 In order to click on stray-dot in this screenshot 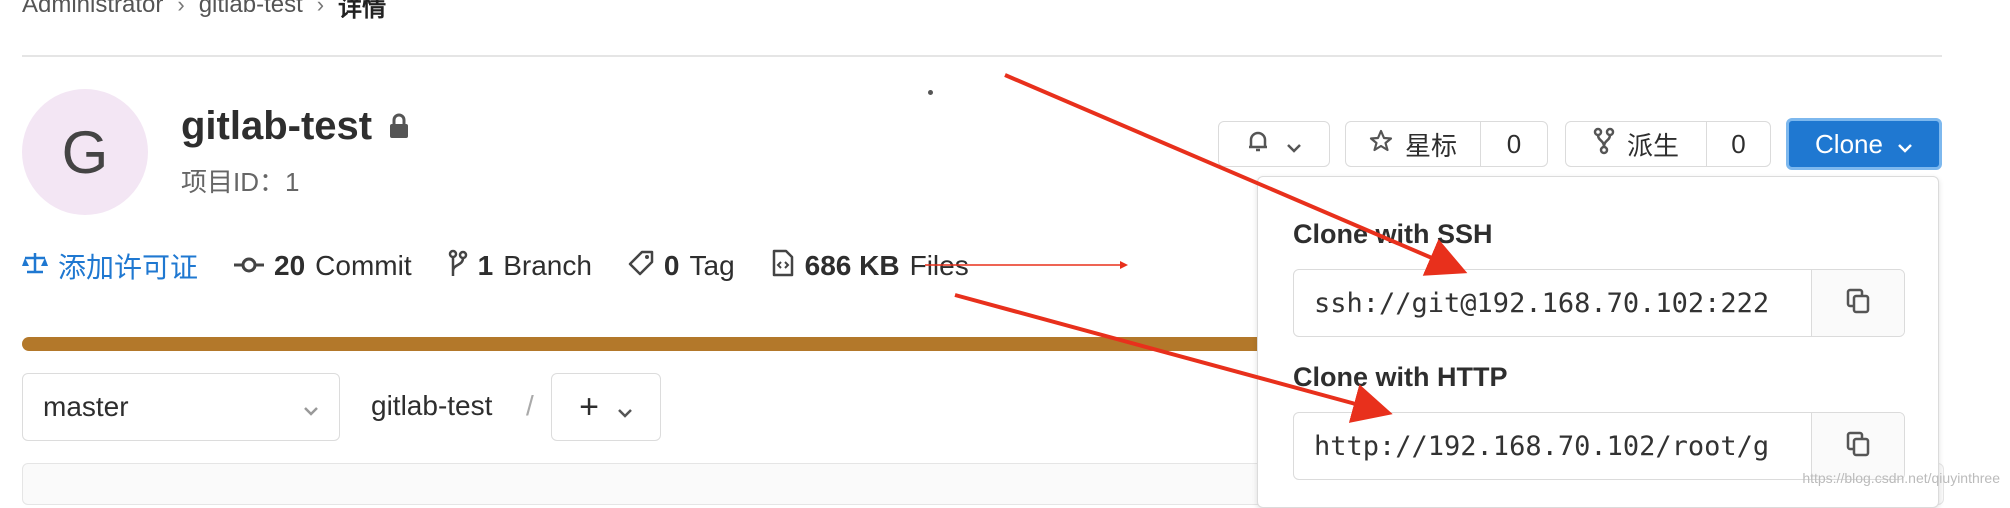, I will do `click(930, 92)`.